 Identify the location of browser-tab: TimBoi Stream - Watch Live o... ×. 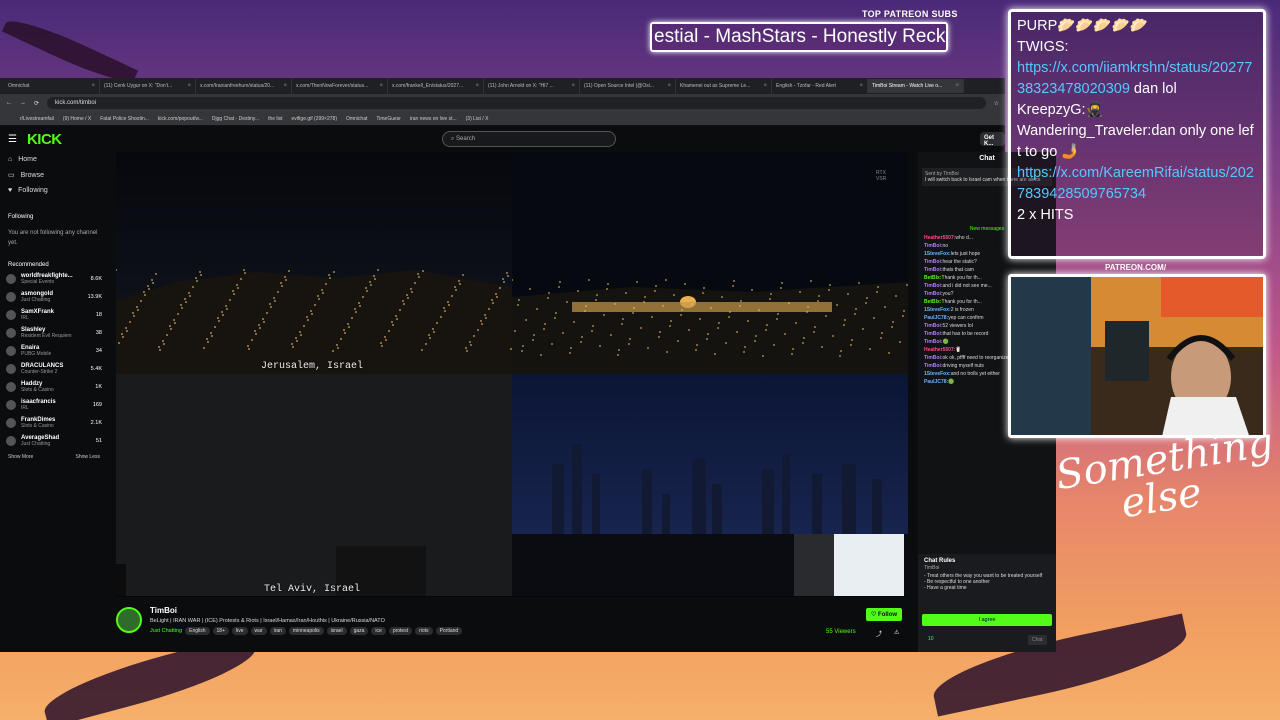
(916, 86).